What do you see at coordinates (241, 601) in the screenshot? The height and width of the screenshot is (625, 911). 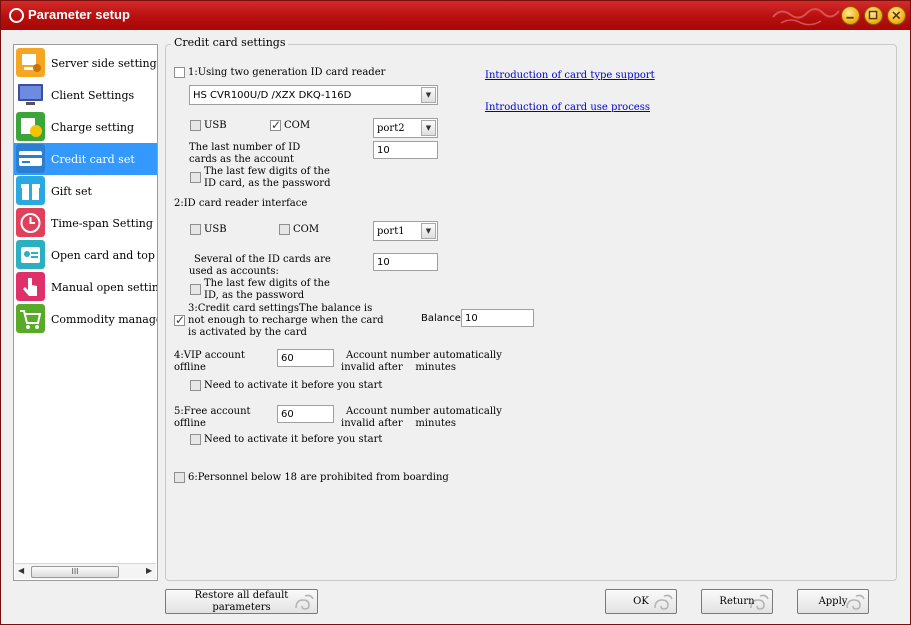 I see `restore-defaults-button: Restore all default parameters` at bounding box center [241, 601].